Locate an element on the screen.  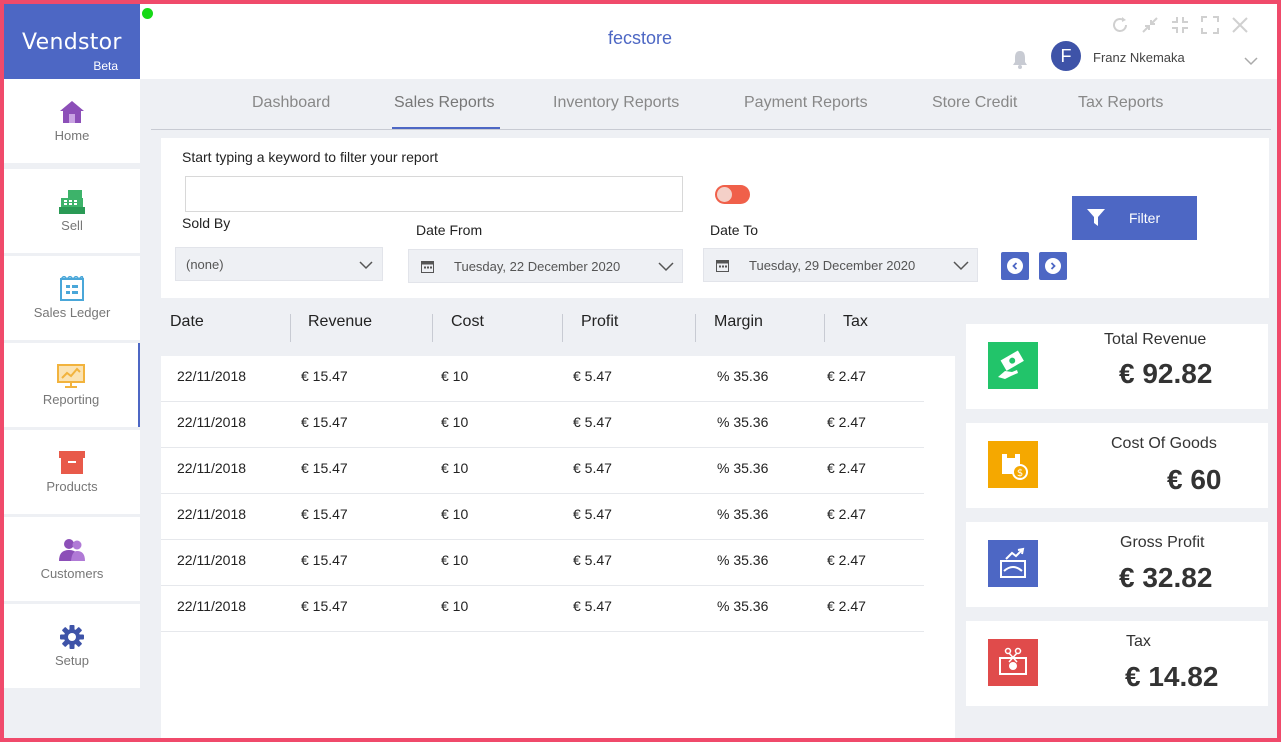
column-header-date: Date is located at coordinates (187, 322).